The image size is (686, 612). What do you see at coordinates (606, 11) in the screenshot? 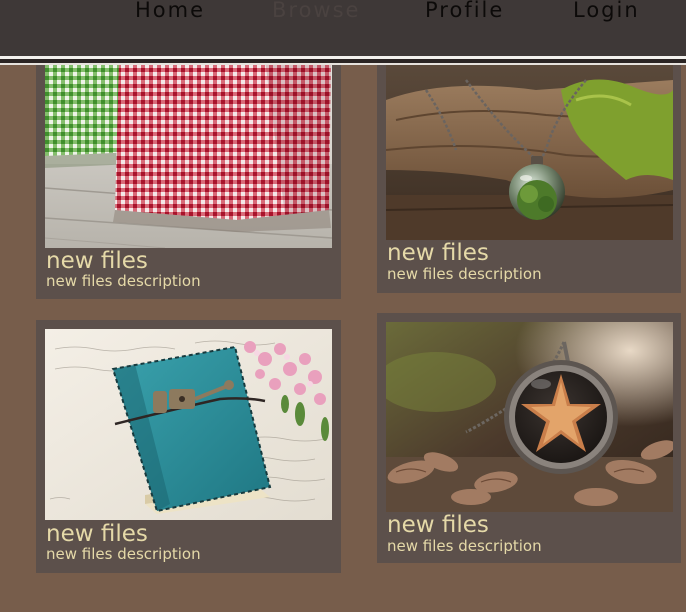
I see `nav-login-link: Login` at bounding box center [606, 11].